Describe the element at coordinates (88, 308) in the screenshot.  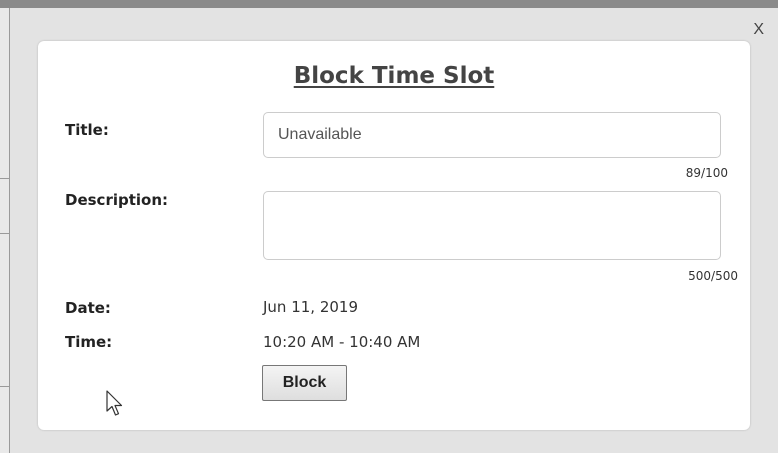
I see `date-label: Date:` at that location.